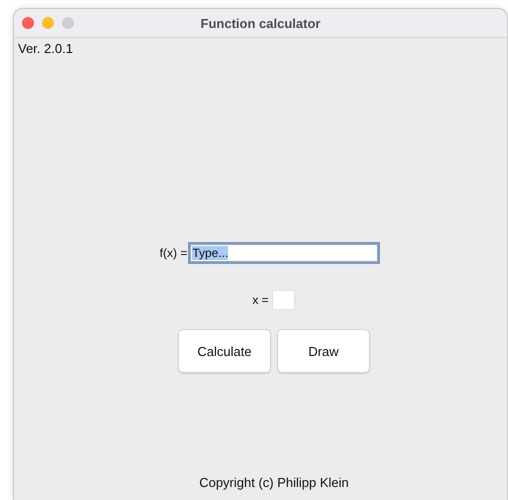 This screenshot has height=500, width=508. What do you see at coordinates (323, 351) in the screenshot?
I see `draw-button: Draw` at bounding box center [323, 351].